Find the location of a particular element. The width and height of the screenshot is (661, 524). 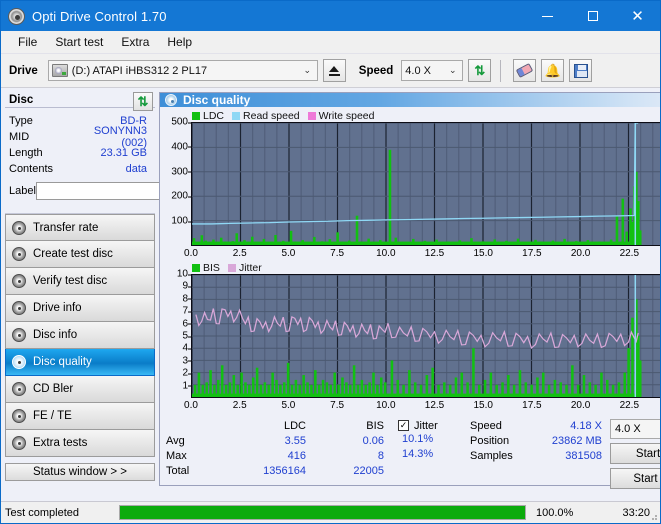

sidebar-item-label: Disc info is located at coordinates (55, 335).